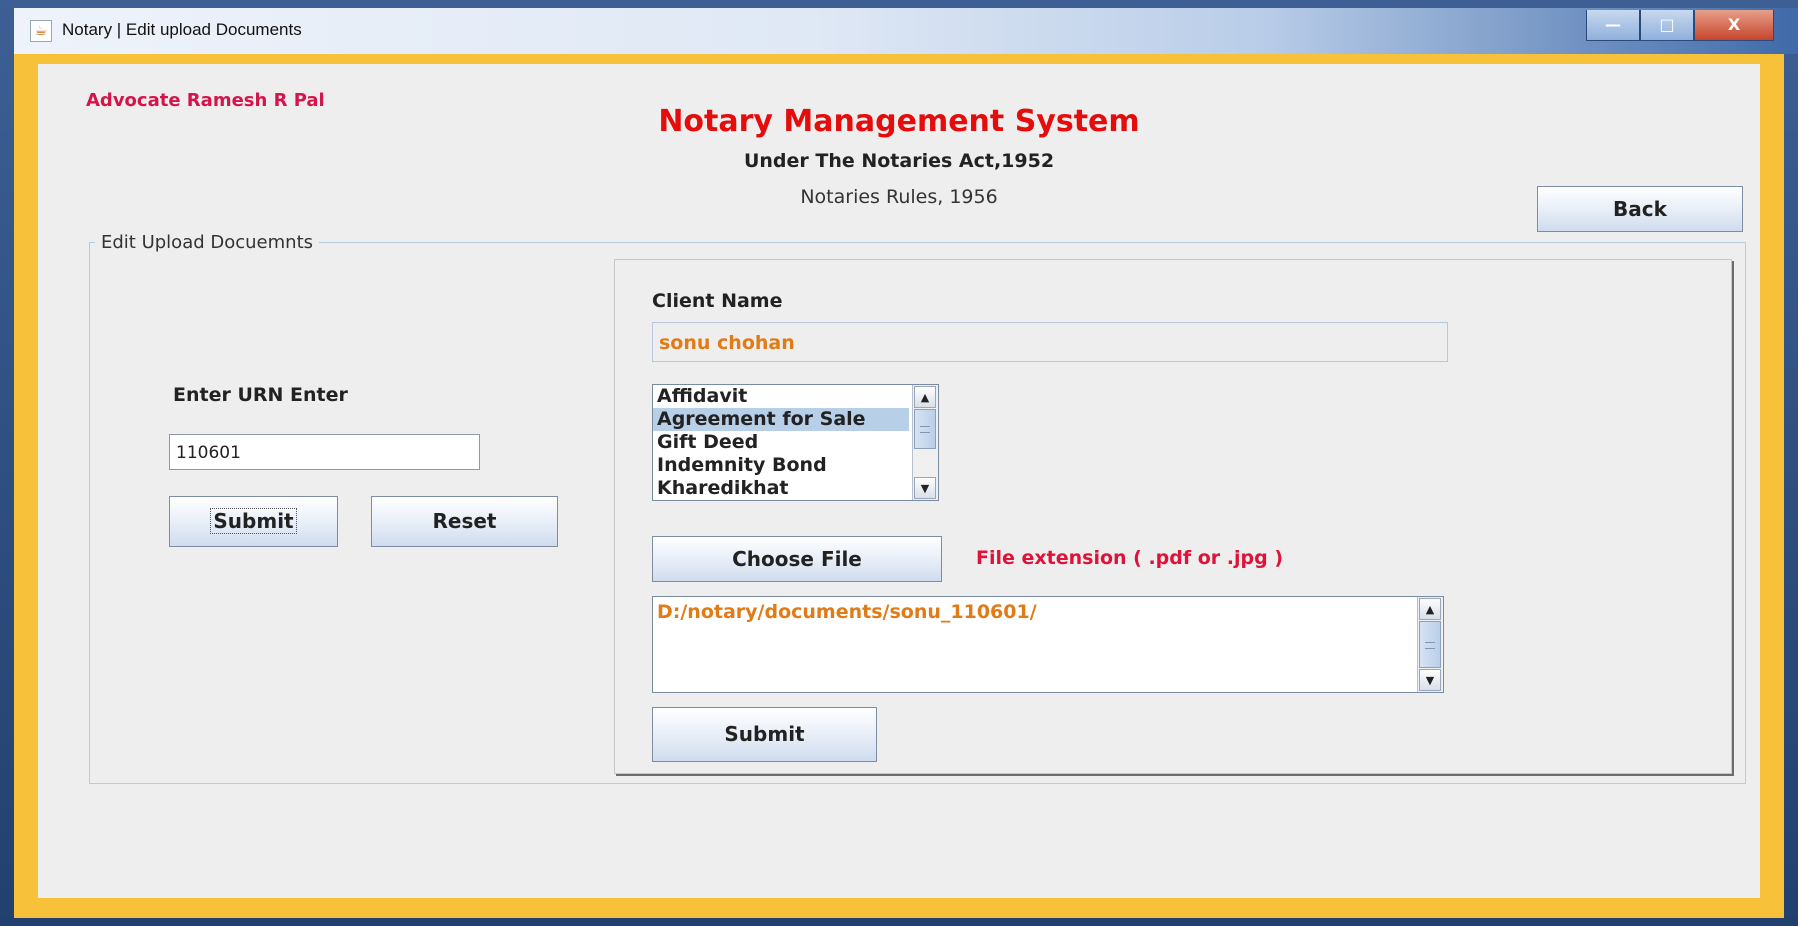 The image size is (1798, 926). I want to click on urn-label: Enter URN Enter, so click(260, 395).